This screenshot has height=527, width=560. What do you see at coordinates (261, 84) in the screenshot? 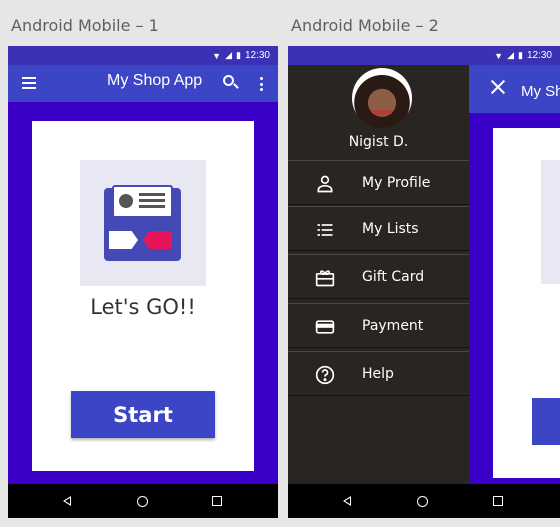
I see `more-options-icon` at bounding box center [261, 84].